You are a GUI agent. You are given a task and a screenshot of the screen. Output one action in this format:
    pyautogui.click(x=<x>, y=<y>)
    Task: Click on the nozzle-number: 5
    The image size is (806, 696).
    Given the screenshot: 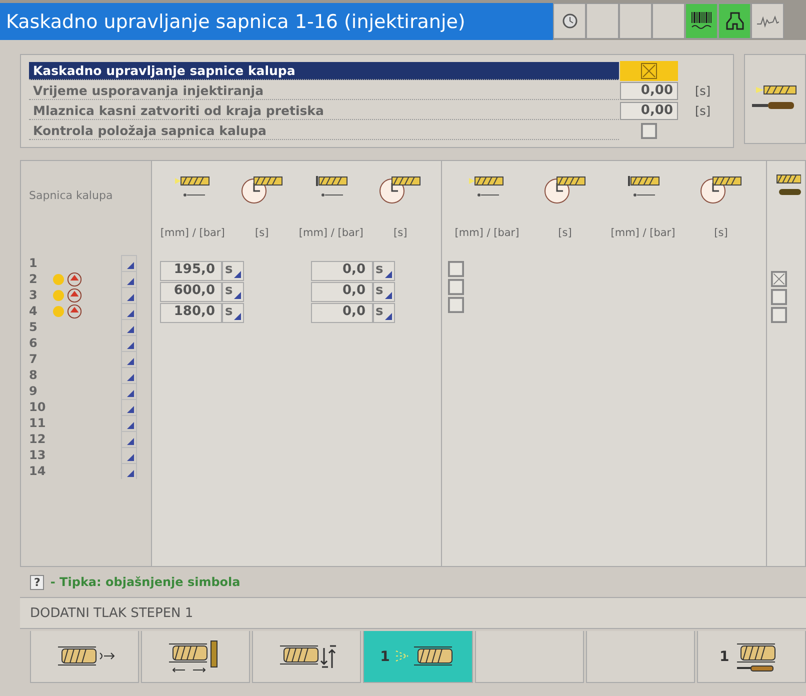 What is the action you would take?
    pyautogui.click(x=33, y=327)
    